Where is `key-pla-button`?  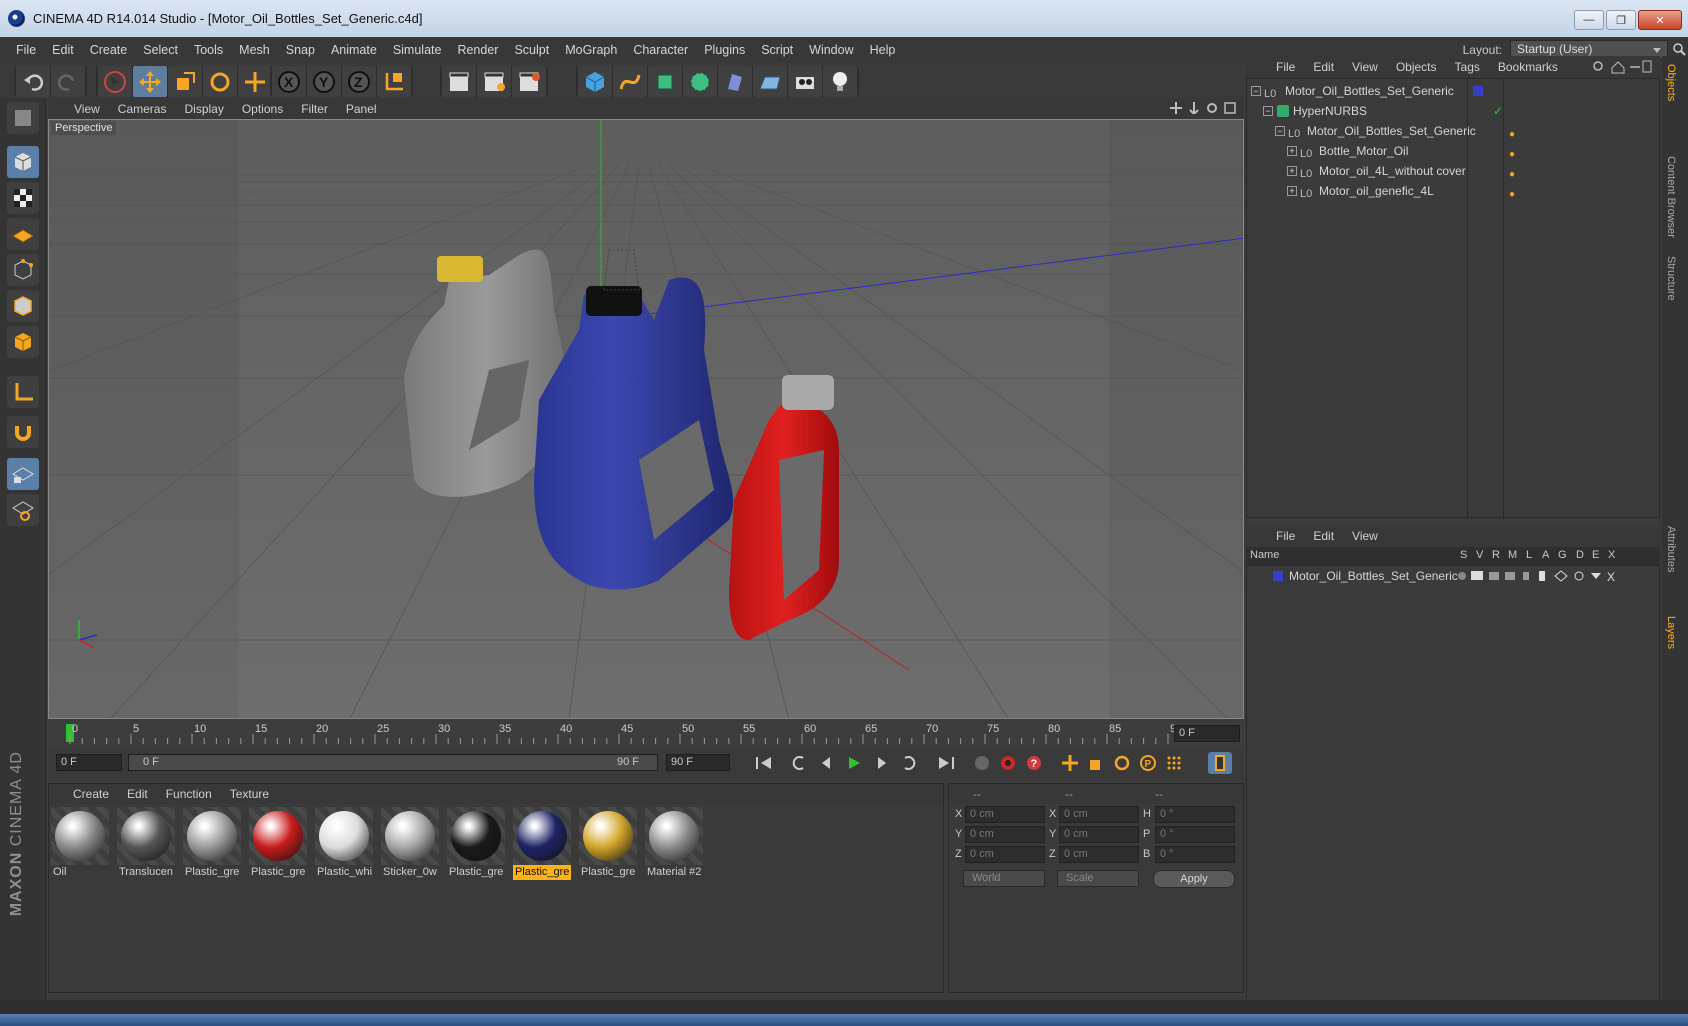
key-pla-button is located at coordinates (1174, 763).